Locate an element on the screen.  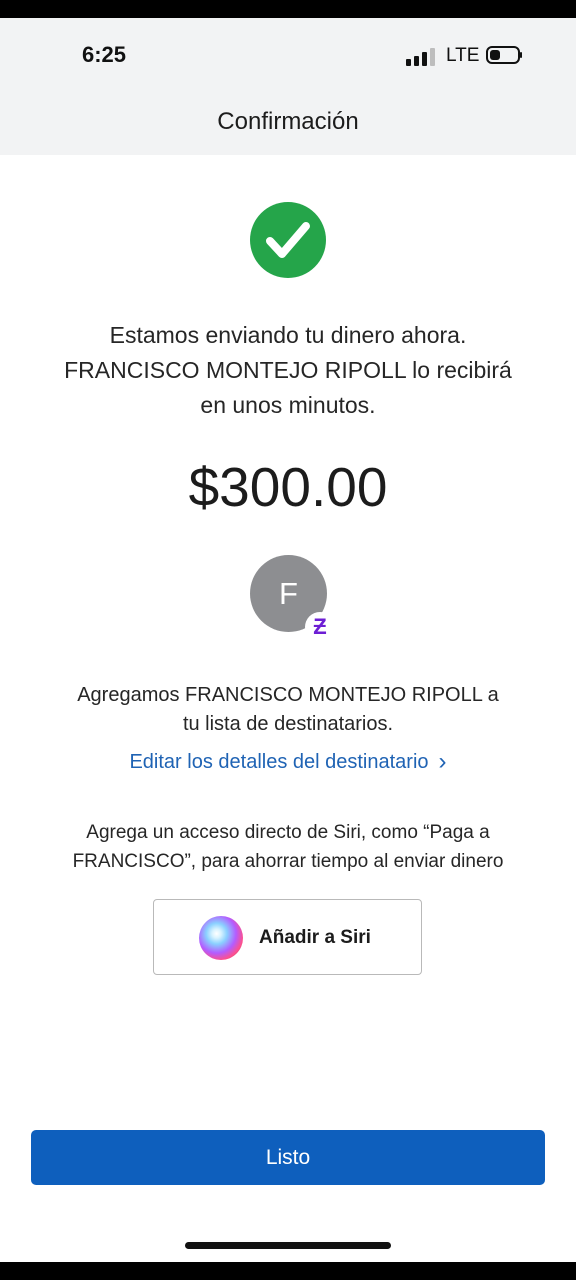
added-line: tu lista de destinatarios. is located at coordinates (288, 724).